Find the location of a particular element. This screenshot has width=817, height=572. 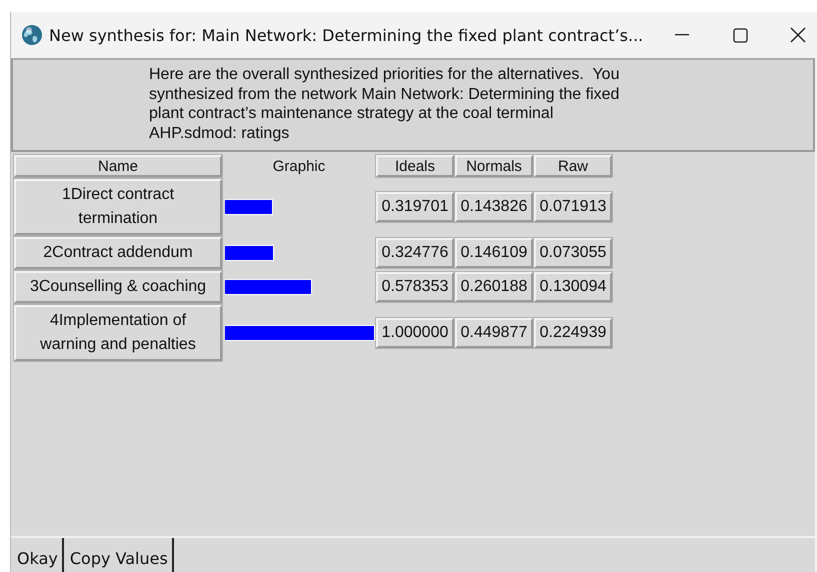

value-cell: 0.146109 is located at coordinates (494, 253).